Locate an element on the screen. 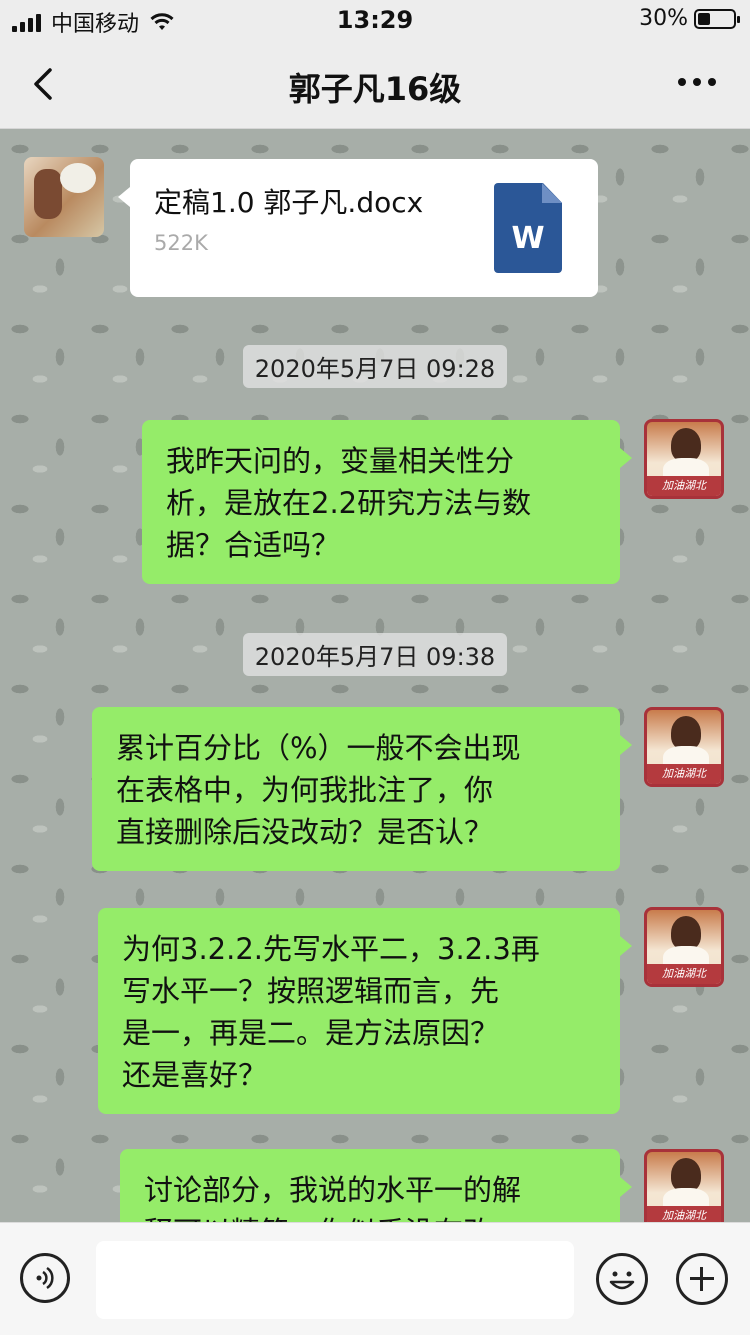  more-icon is located at coordinates (697, 82).